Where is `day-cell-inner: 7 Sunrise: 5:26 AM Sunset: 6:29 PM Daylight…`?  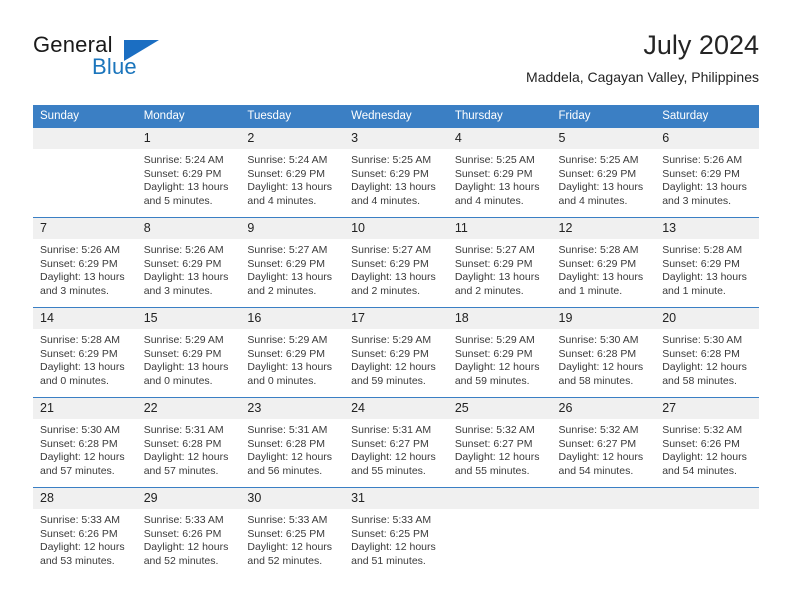
day-cell-inner: 7 Sunrise: 5:26 AM Sunset: 6:29 PM Daylight… is located at coordinates (85, 262).